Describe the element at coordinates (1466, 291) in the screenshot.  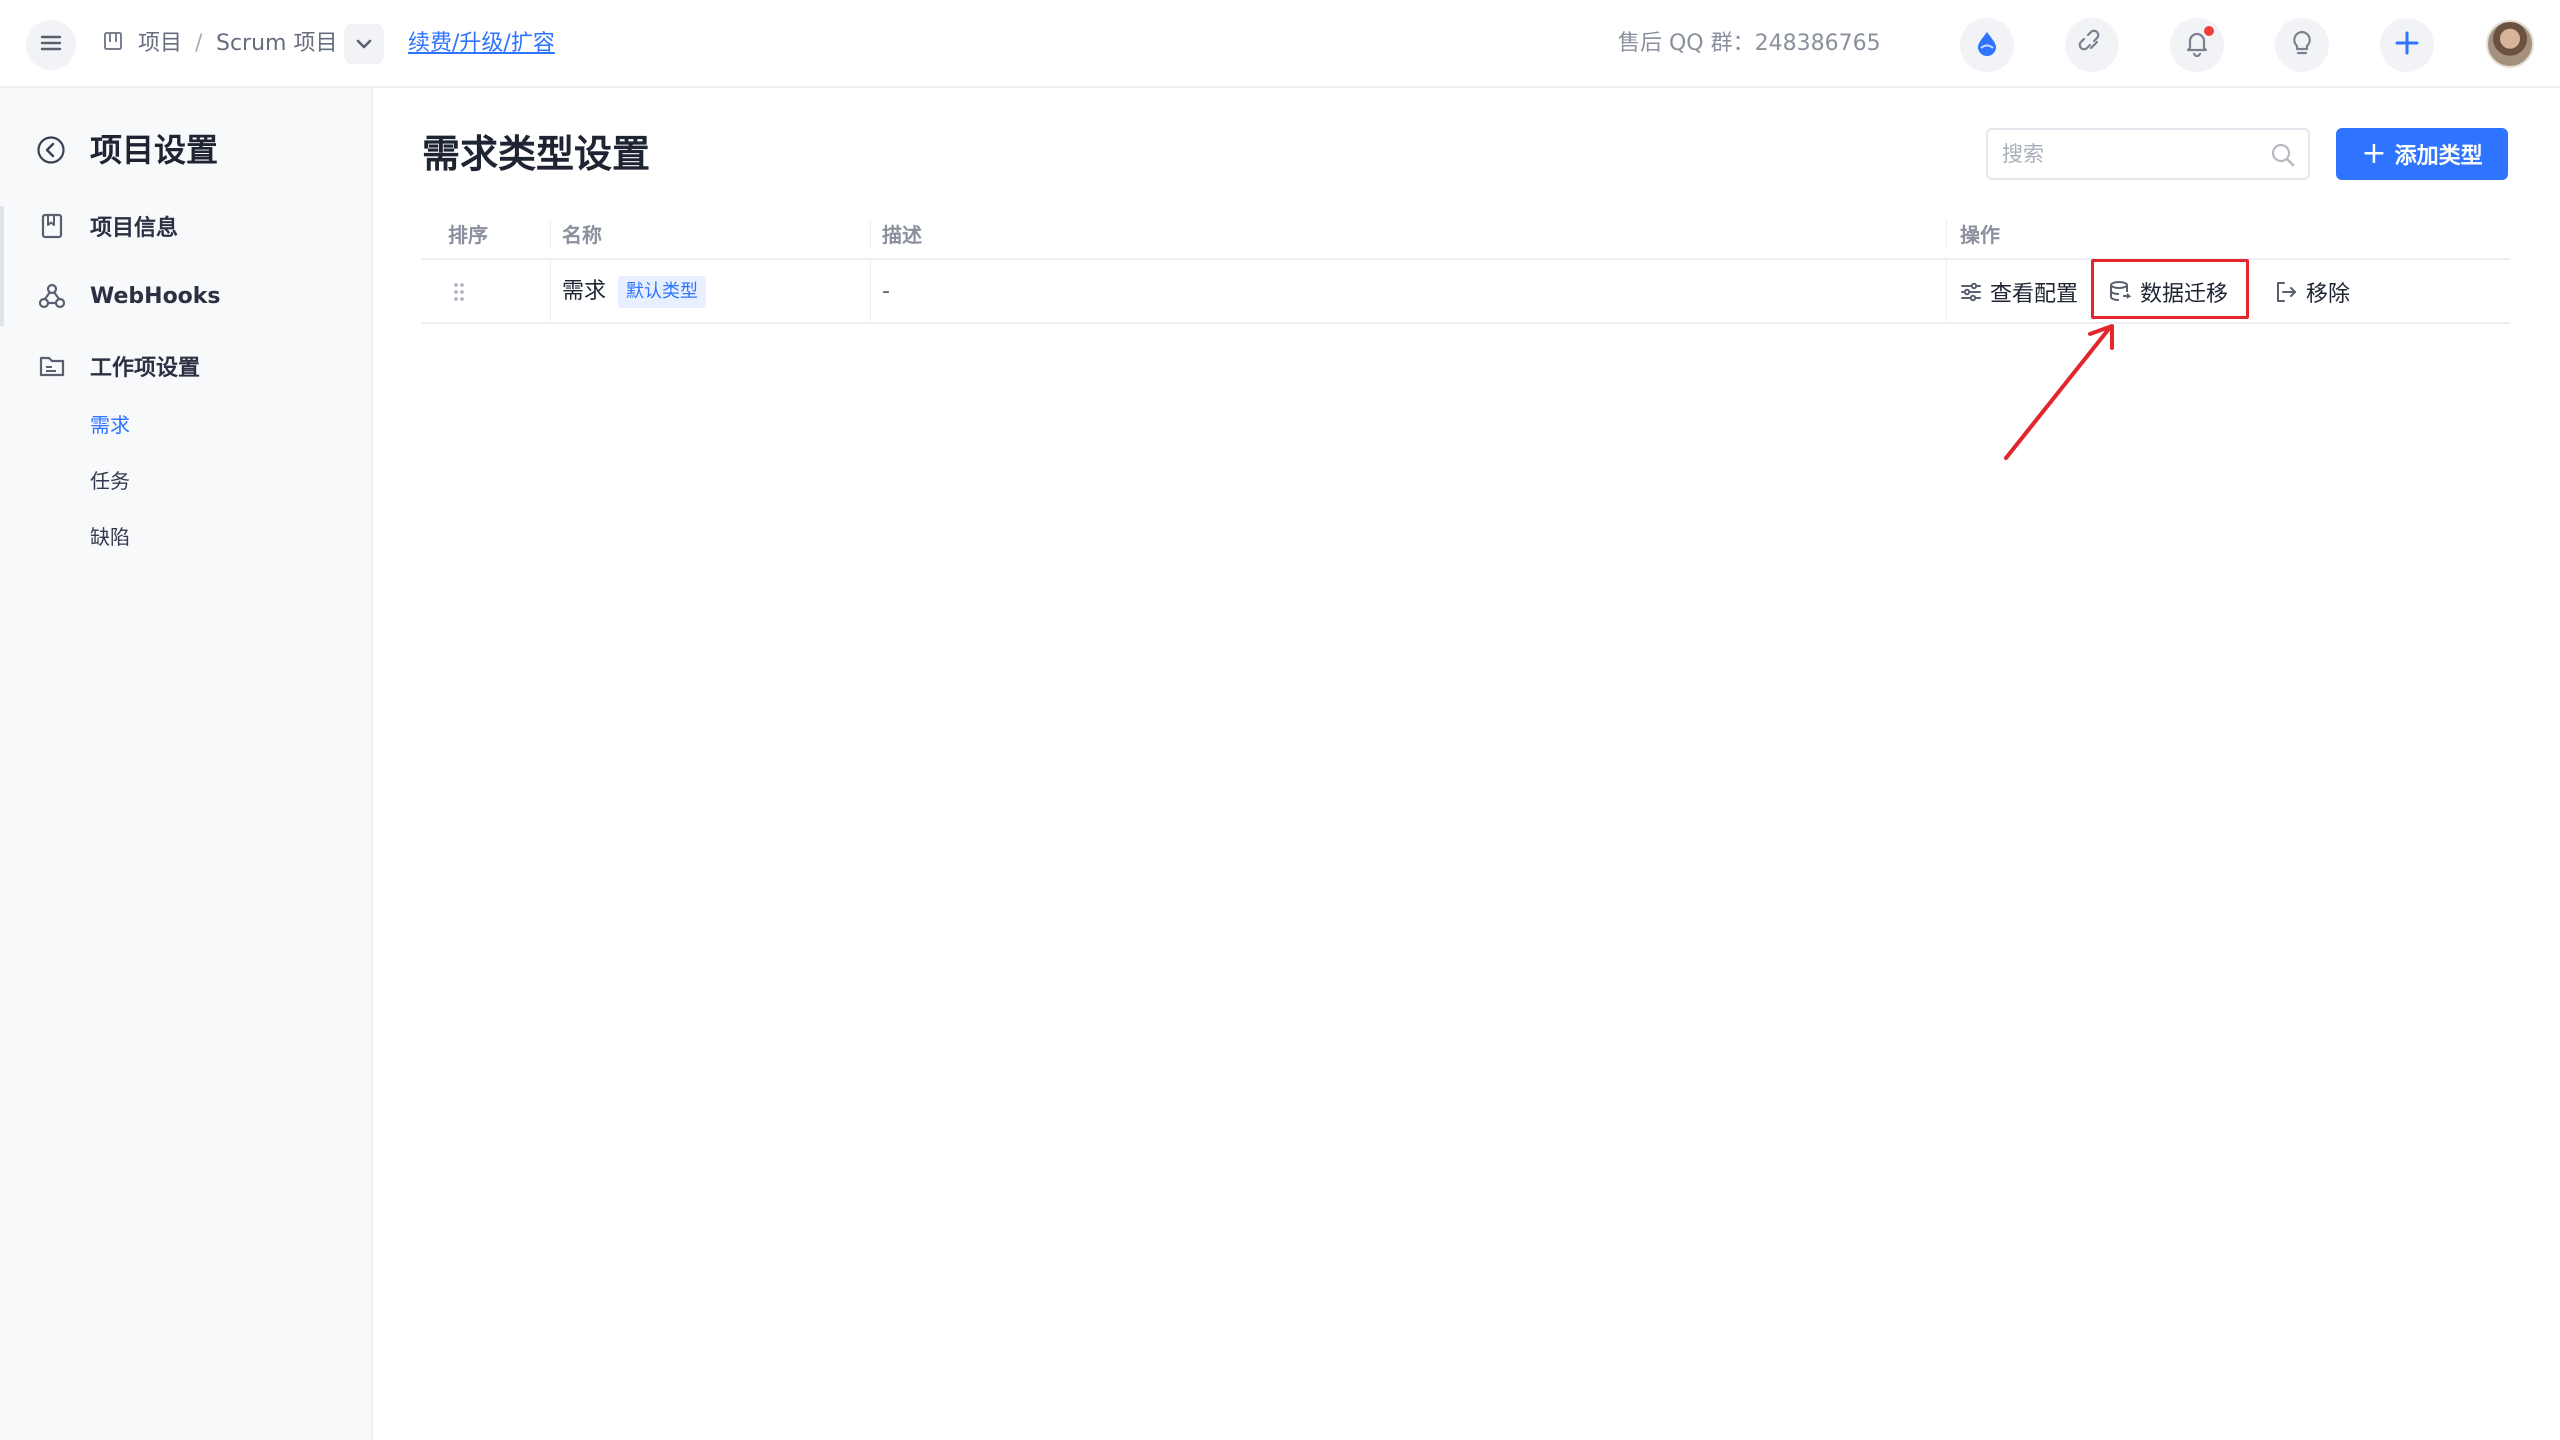
I see `table-row: 需求 默认类型 - 查看配置 数据迁移 移除` at that location.